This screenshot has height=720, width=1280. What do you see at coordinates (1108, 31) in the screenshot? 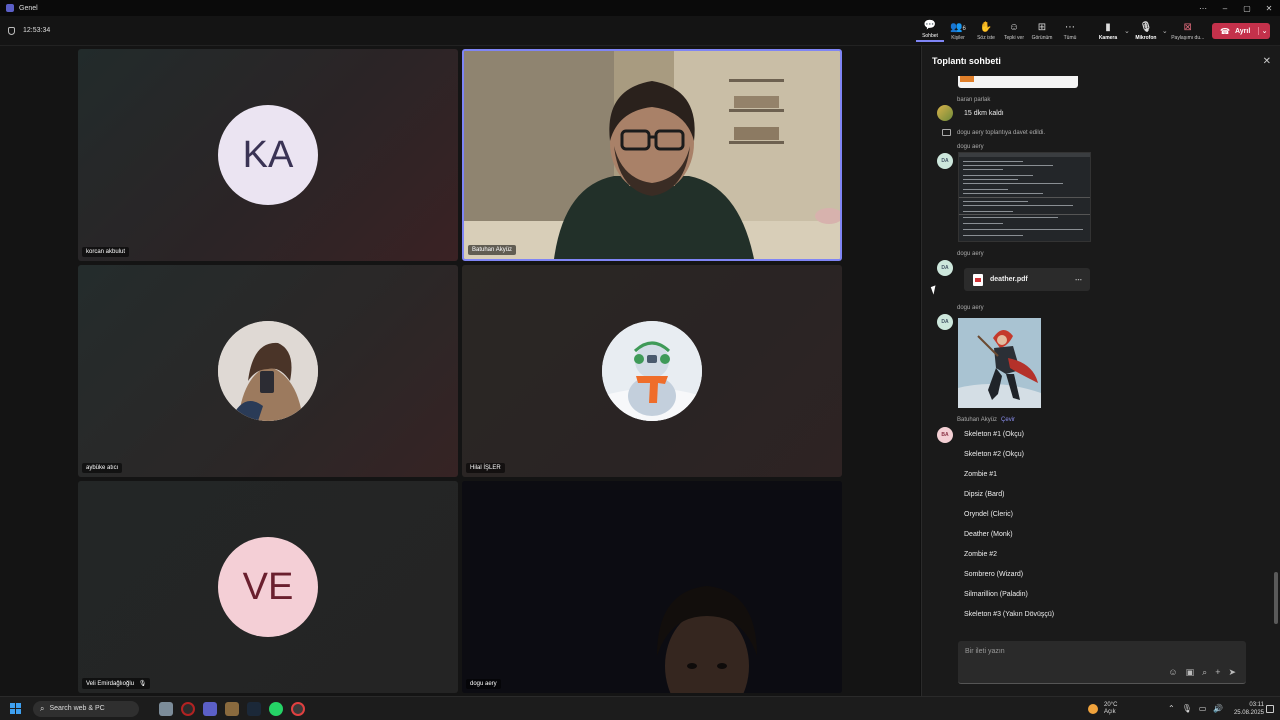
I see `camera-button: ▮ Kamera` at bounding box center [1108, 31].